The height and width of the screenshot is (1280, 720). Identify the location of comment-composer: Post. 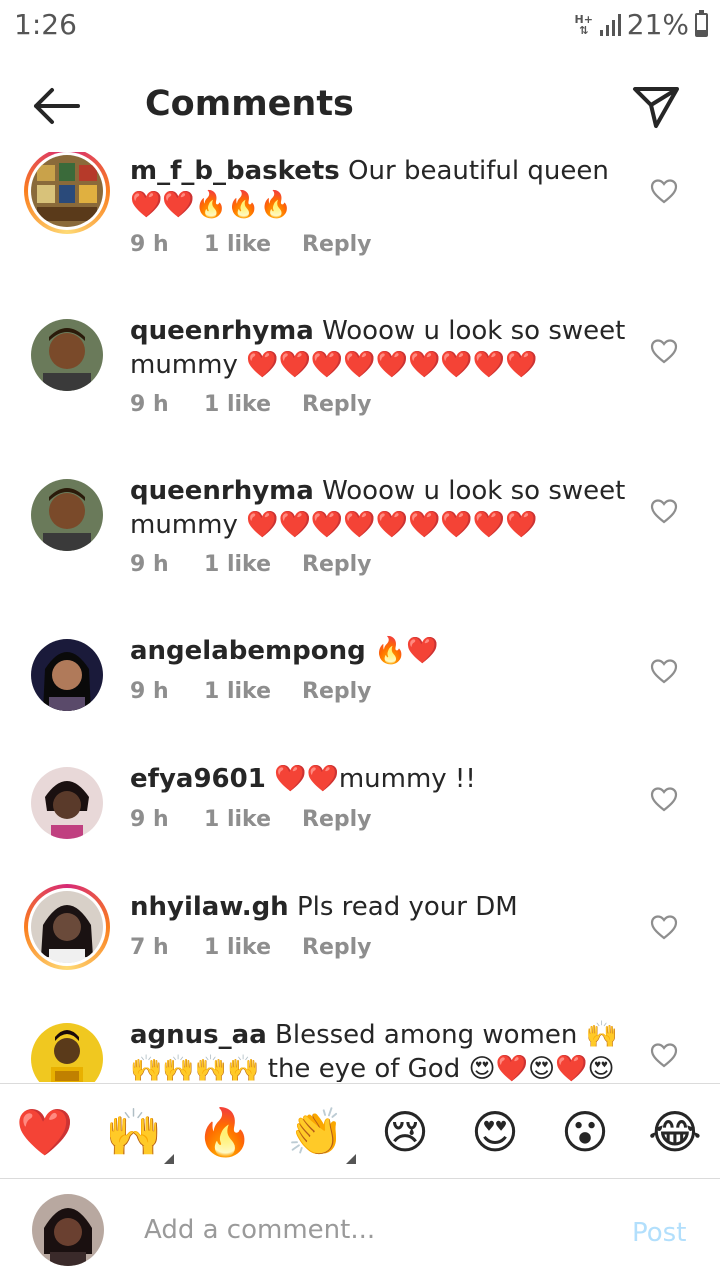
(360, 1230).